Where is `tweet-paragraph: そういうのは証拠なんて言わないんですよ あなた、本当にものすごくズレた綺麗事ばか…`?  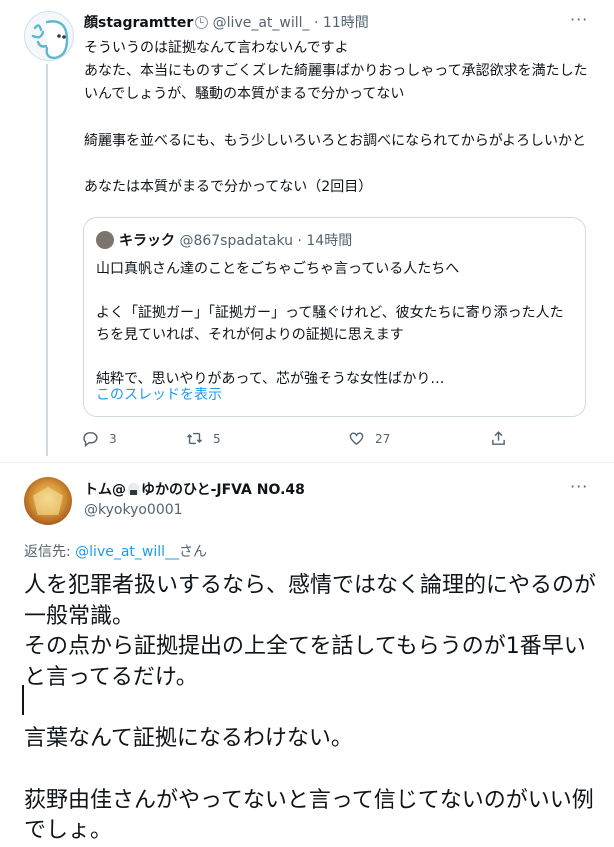
tweet-paragraph: そういうのは証拠なんて言わないんですよ あなた、本当にものすごくズレた綺麗事ばか… is located at coordinates (336, 71).